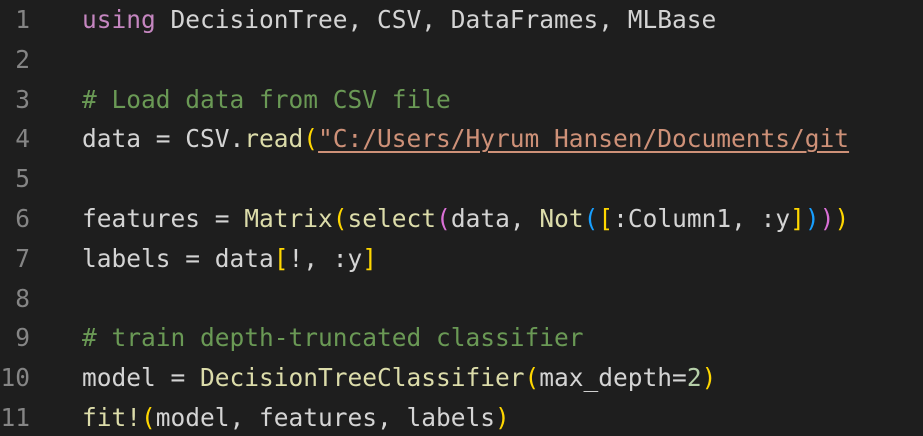 The height and width of the screenshot is (436, 923). What do you see at coordinates (392, 218) in the screenshot?
I see `code-token-fn: select` at bounding box center [392, 218].